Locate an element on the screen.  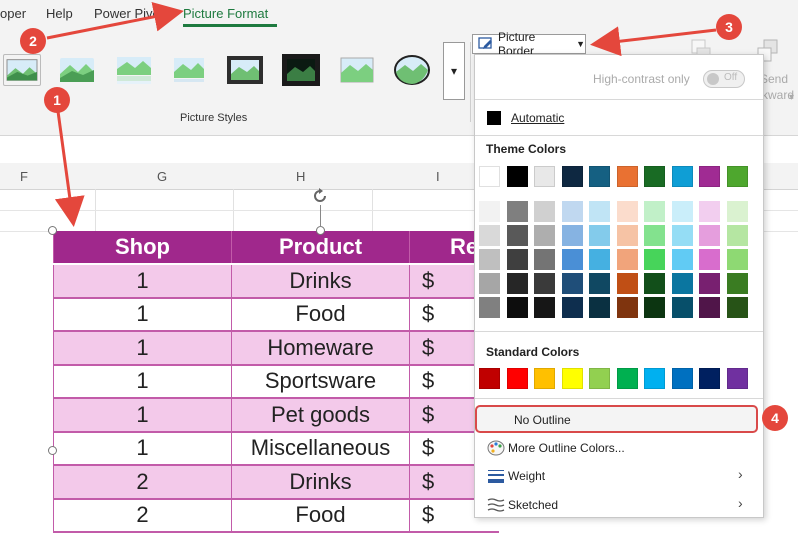
picture-style-black-frame is located at coordinates (245, 70).